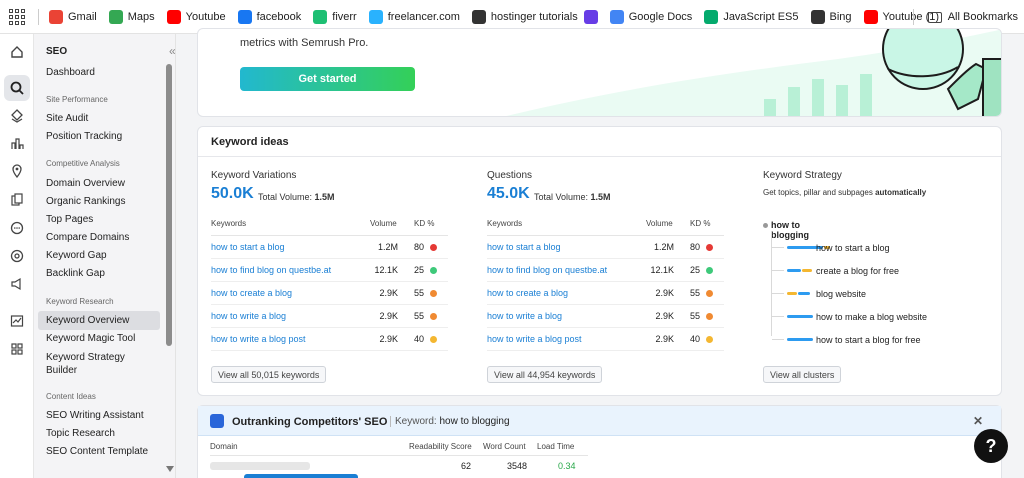 The image size is (1024, 478). What do you see at coordinates (17, 284) in the screenshot?
I see `megaphone-icon` at bounding box center [17, 284].